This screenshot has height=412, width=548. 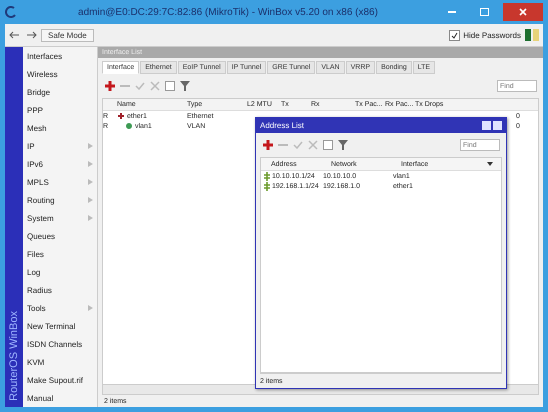 I want to click on sidebar-item: Bridge, so click(x=60, y=92).